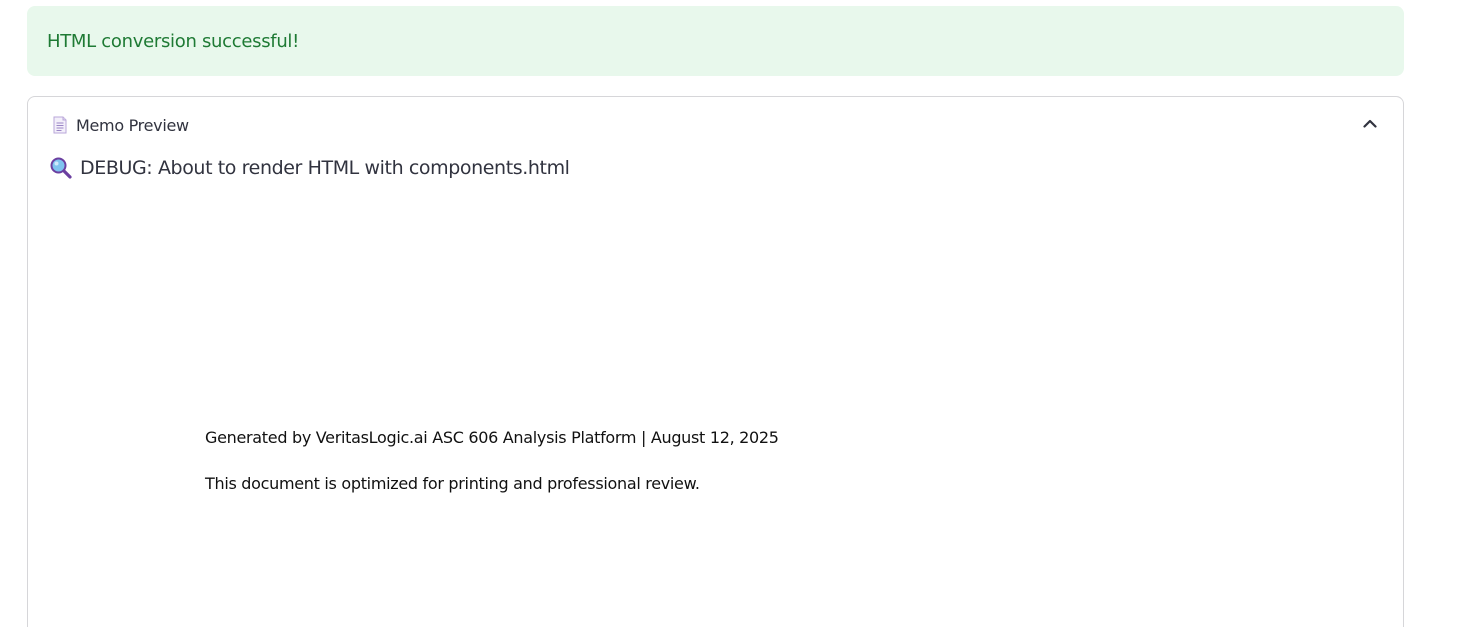 Image resolution: width=1461 pixels, height=627 pixels. Describe the element at coordinates (173, 41) in the screenshot. I see `success-message: HTML conversion successful!` at that location.